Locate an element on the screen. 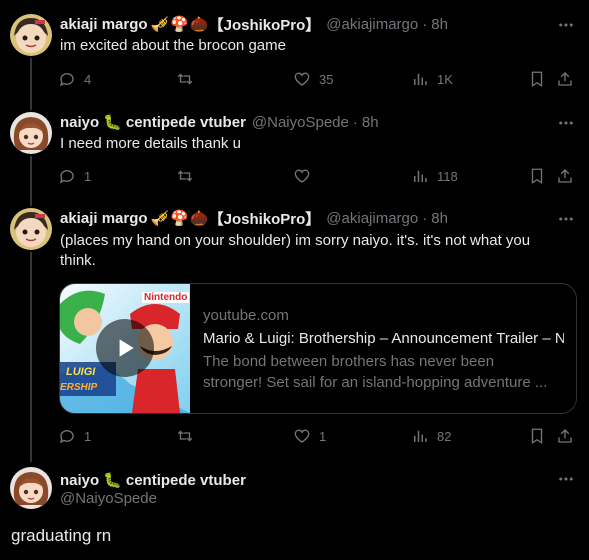 Image resolution: width=589 pixels, height=560 pixels. views-count: 1K is located at coordinates (445, 79).